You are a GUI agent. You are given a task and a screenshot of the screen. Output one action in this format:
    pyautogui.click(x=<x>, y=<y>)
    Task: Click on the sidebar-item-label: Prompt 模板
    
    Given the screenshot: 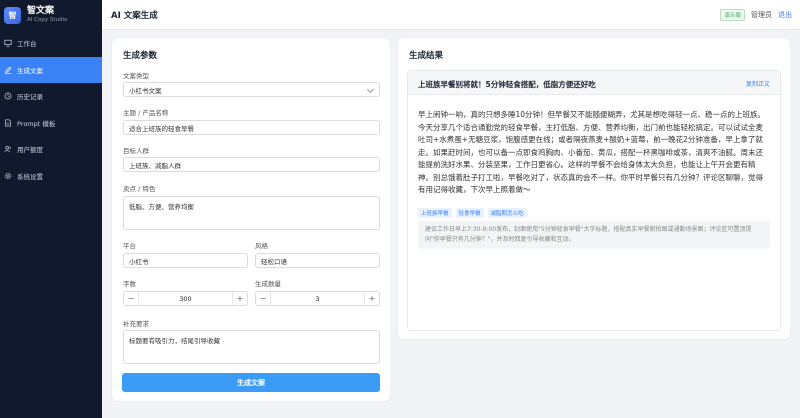 What is the action you would take?
    pyautogui.click(x=36, y=123)
    